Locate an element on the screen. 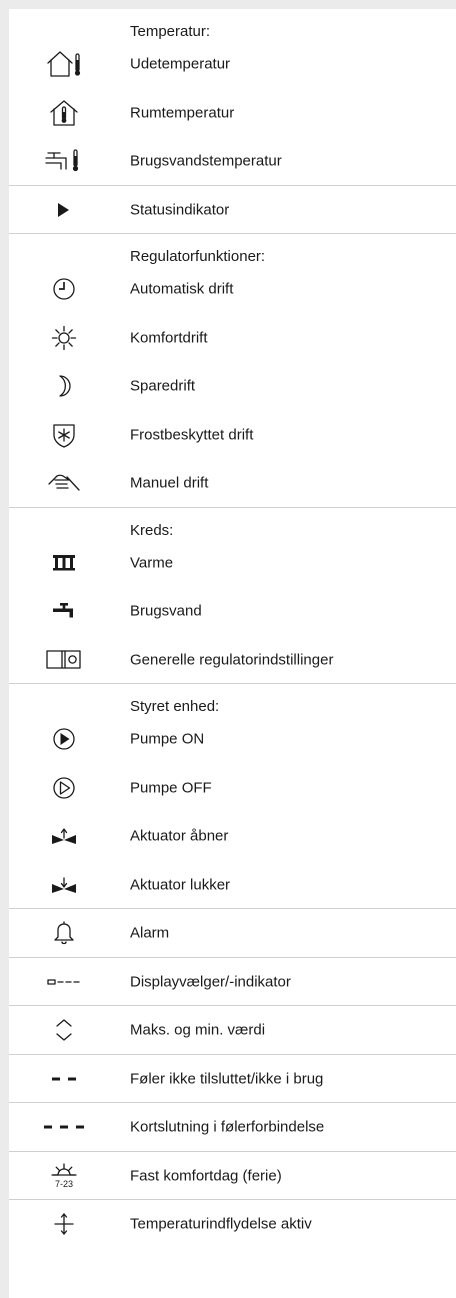 The height and width of the screenshot is (1298, 456). legend-row: Udetemperatur is located at coordinates (232, 64).